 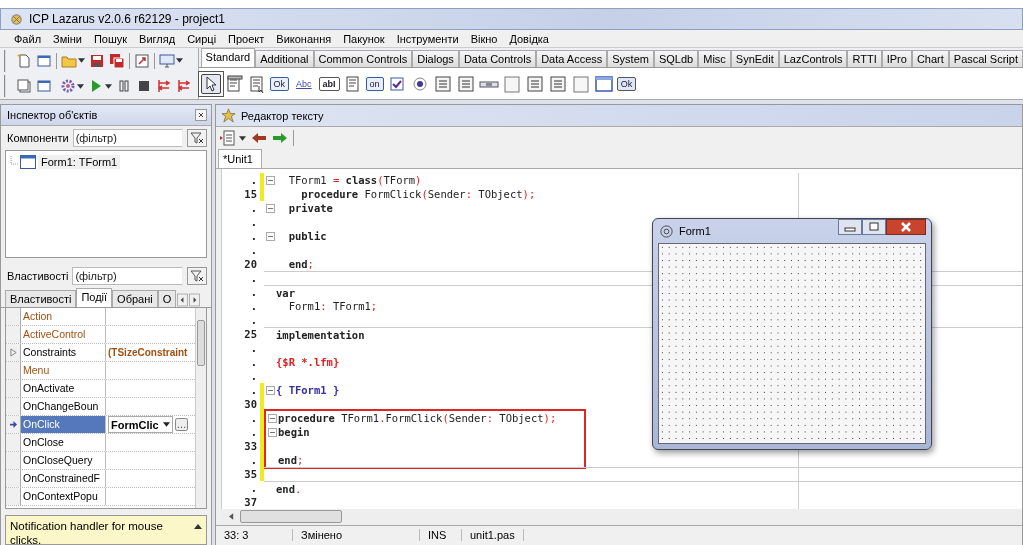 What do you see at coordinates (28, 38) in the screenshot?
I see `menu-item: Файл` at bounding box center [28, 38].